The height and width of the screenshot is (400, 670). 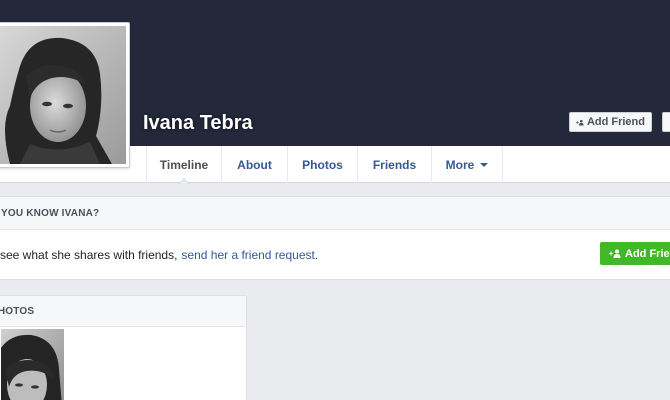 What do you see at coordinates (647, 253) in the screenshot?
I see `add-friend-green-label: Add Friend` at bounding box center [647, 253].